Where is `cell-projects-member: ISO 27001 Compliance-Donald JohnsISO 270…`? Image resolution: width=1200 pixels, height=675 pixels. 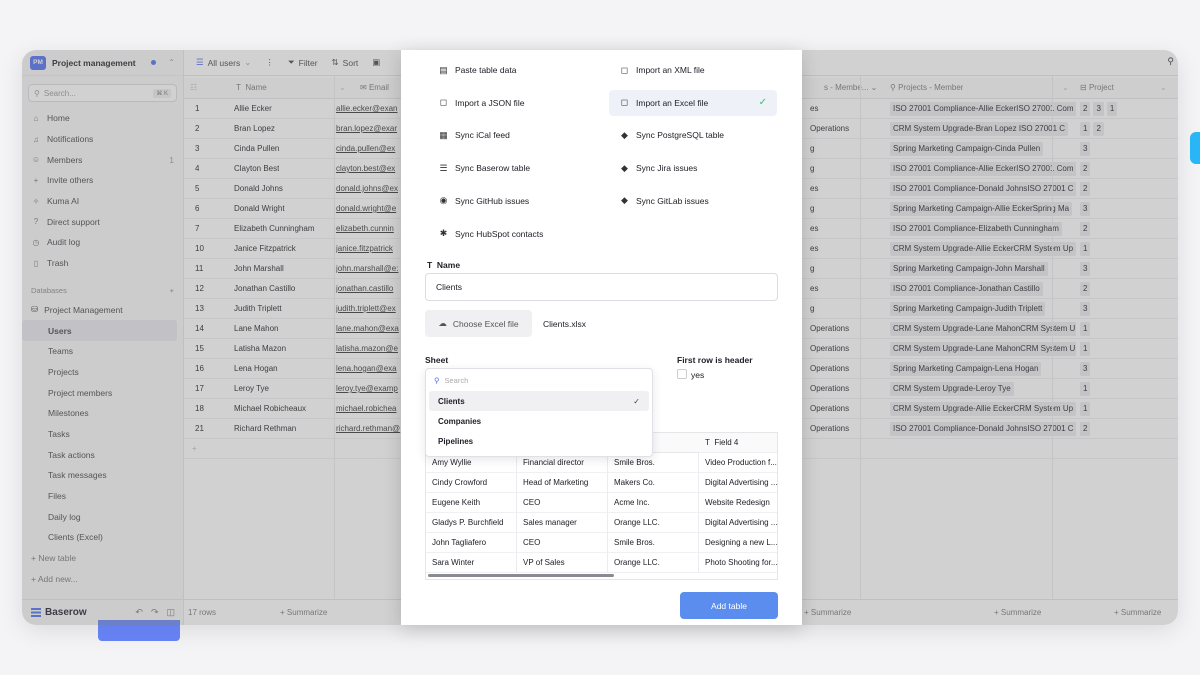 cell-projects-member: ISO 27001 Compliance-Donald JohnsISO 270… is located at coordinates (983, 429).